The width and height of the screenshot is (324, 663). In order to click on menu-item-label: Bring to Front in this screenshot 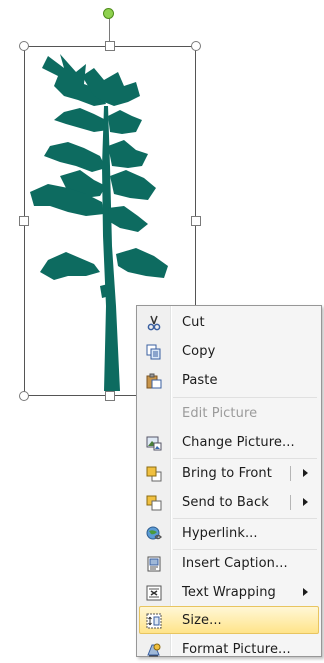, I will do `click(227, 473)`.